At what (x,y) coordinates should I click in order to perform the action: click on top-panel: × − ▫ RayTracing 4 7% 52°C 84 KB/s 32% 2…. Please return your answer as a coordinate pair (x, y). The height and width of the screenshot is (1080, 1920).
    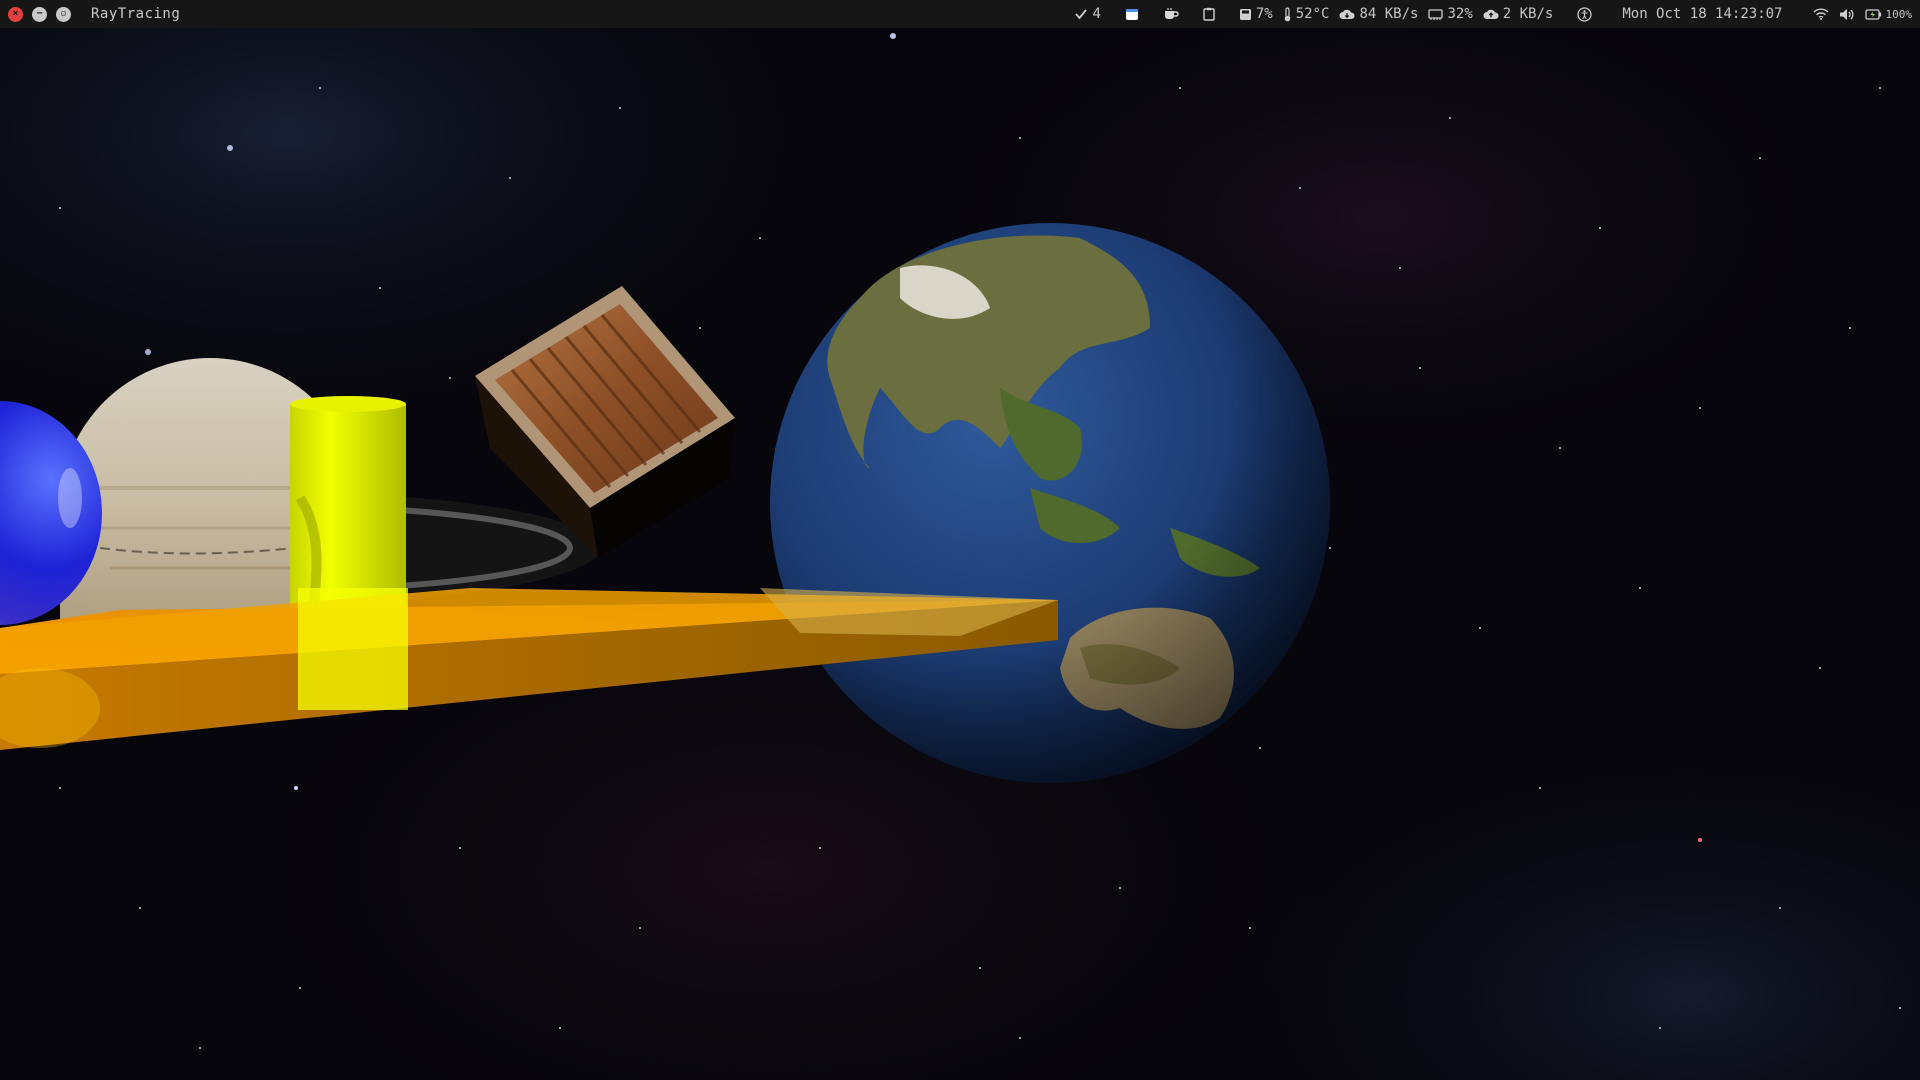
    Looking at the image, I should click on (960, 14).